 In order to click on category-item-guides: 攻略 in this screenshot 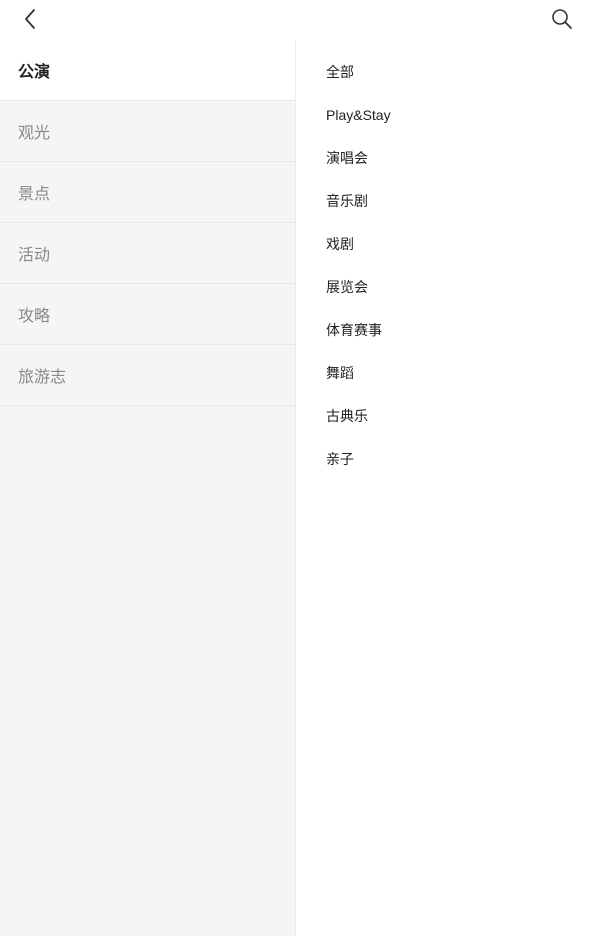, I will do `click(147, 314)`.